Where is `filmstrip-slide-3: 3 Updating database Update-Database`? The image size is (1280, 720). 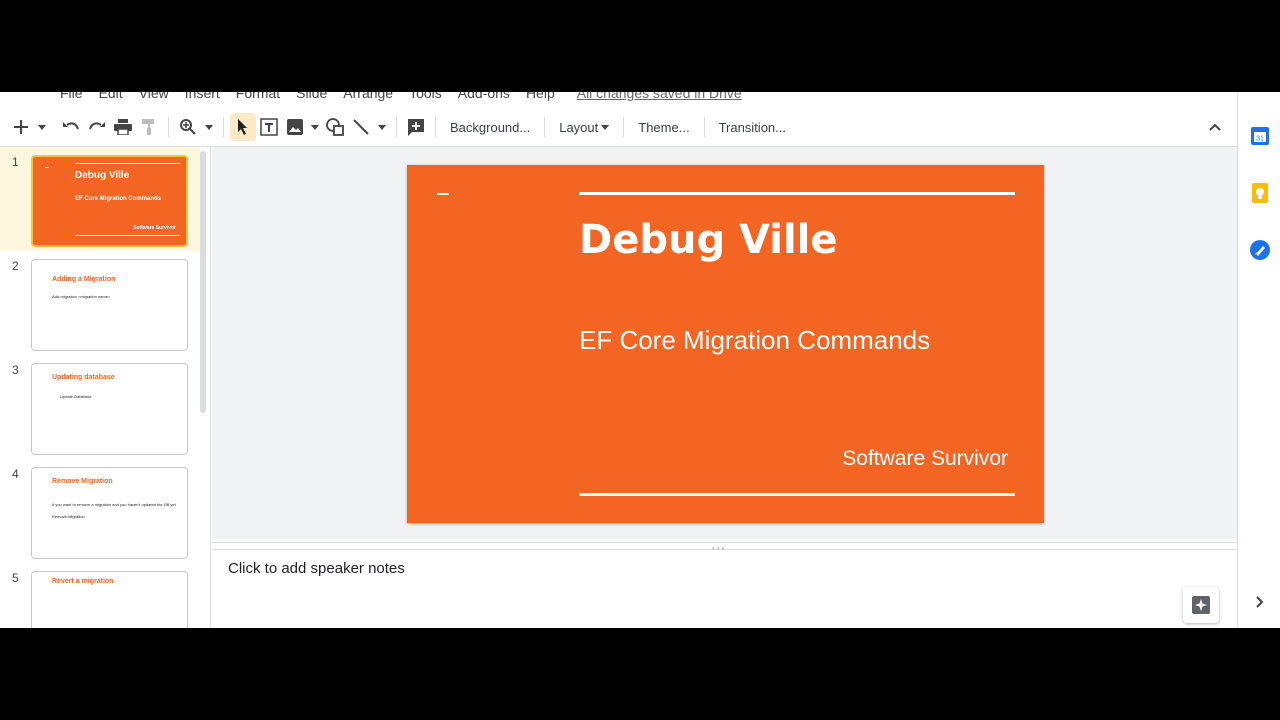
filmstrip-slide-3: 3 Updating database Update-Database is located at coordinates (100, 407).